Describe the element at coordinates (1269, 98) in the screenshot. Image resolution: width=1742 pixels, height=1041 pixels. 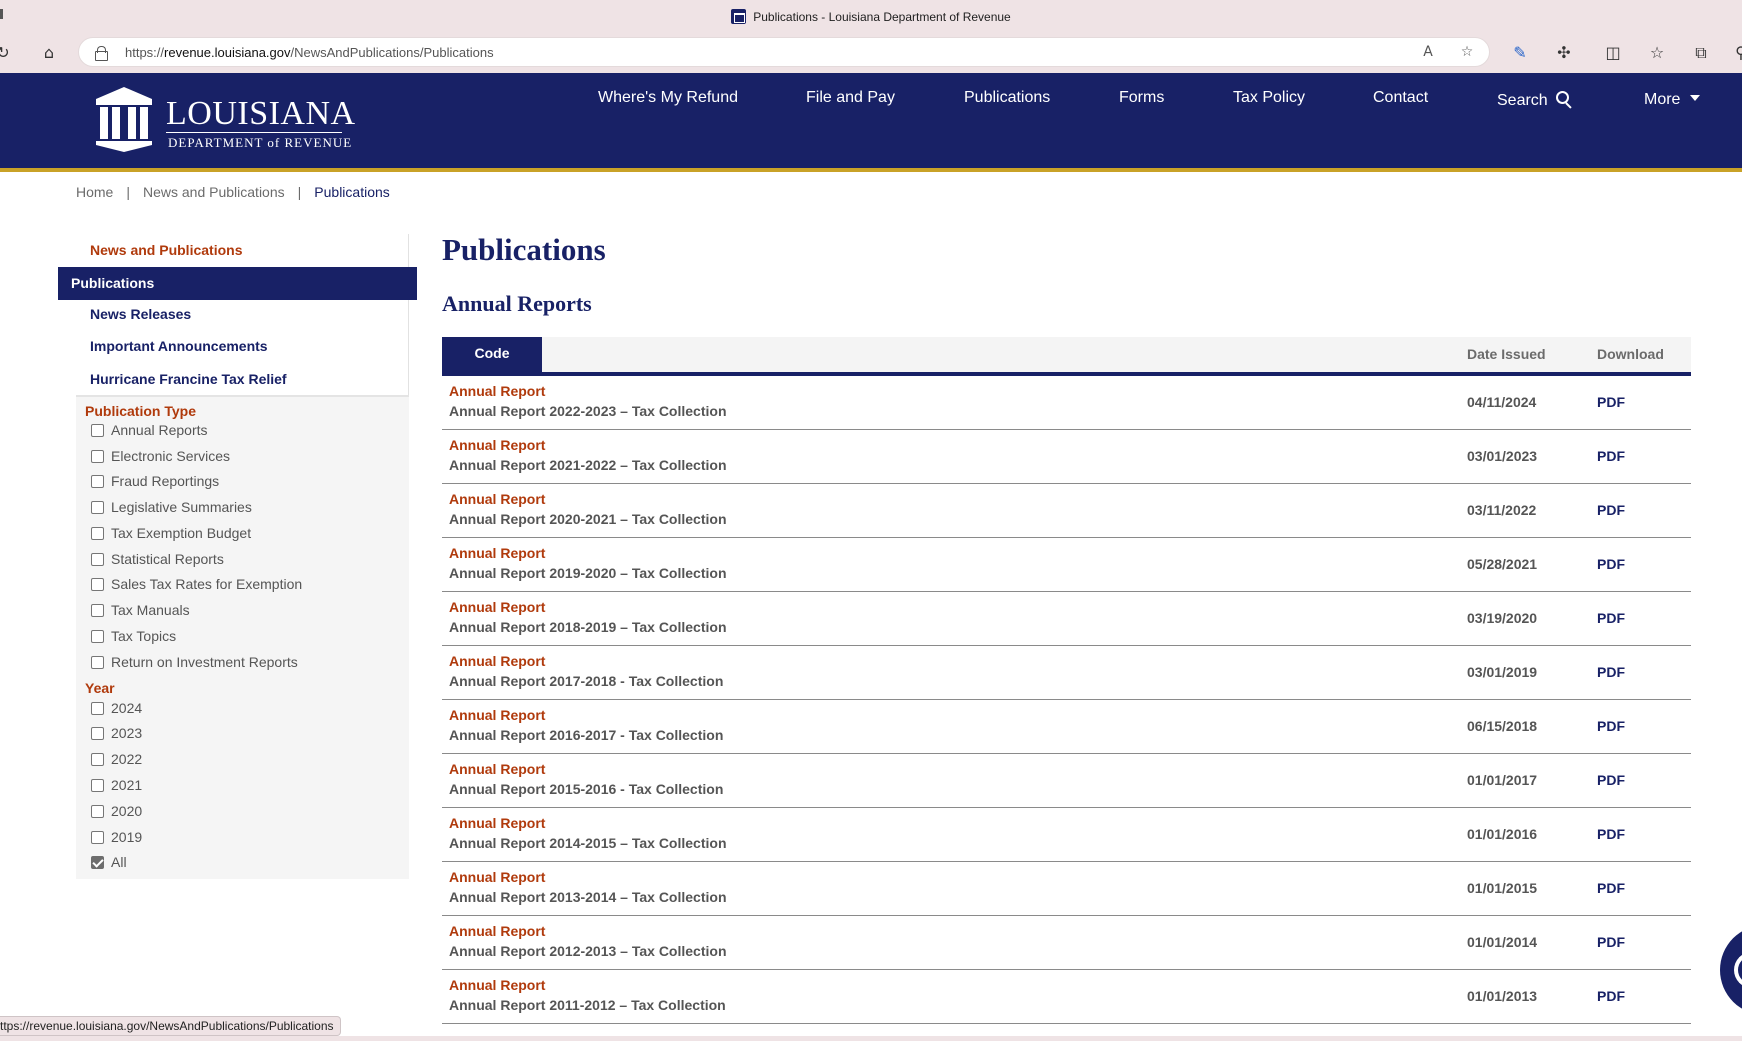
I see `nav-tax-policy: Tax Policy` at that location.